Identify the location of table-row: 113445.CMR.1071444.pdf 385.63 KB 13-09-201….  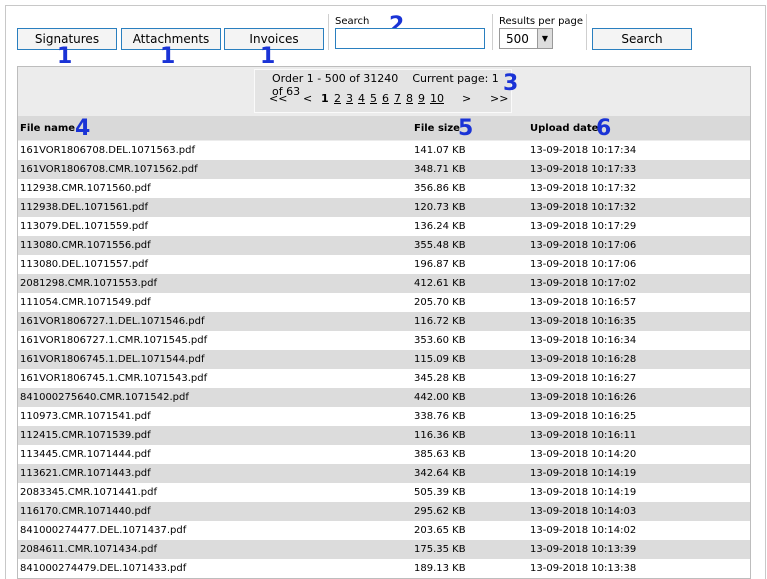
(384, 454).